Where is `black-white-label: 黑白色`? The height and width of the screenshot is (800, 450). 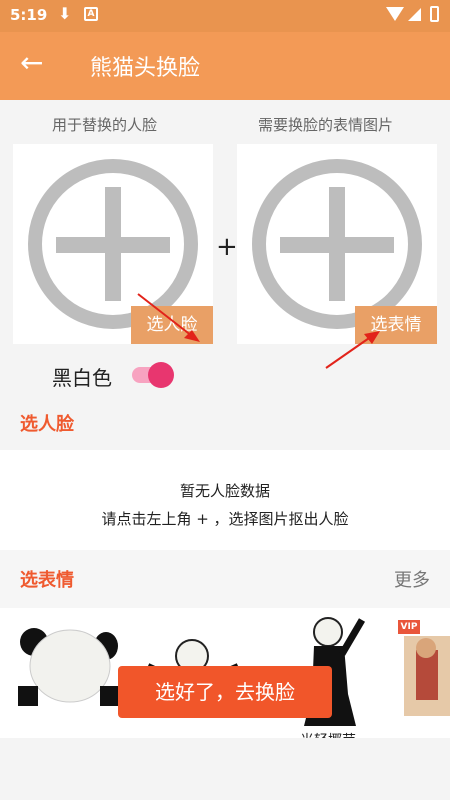 black-white-label: 黑白色 is located at coordinates (82, 378).